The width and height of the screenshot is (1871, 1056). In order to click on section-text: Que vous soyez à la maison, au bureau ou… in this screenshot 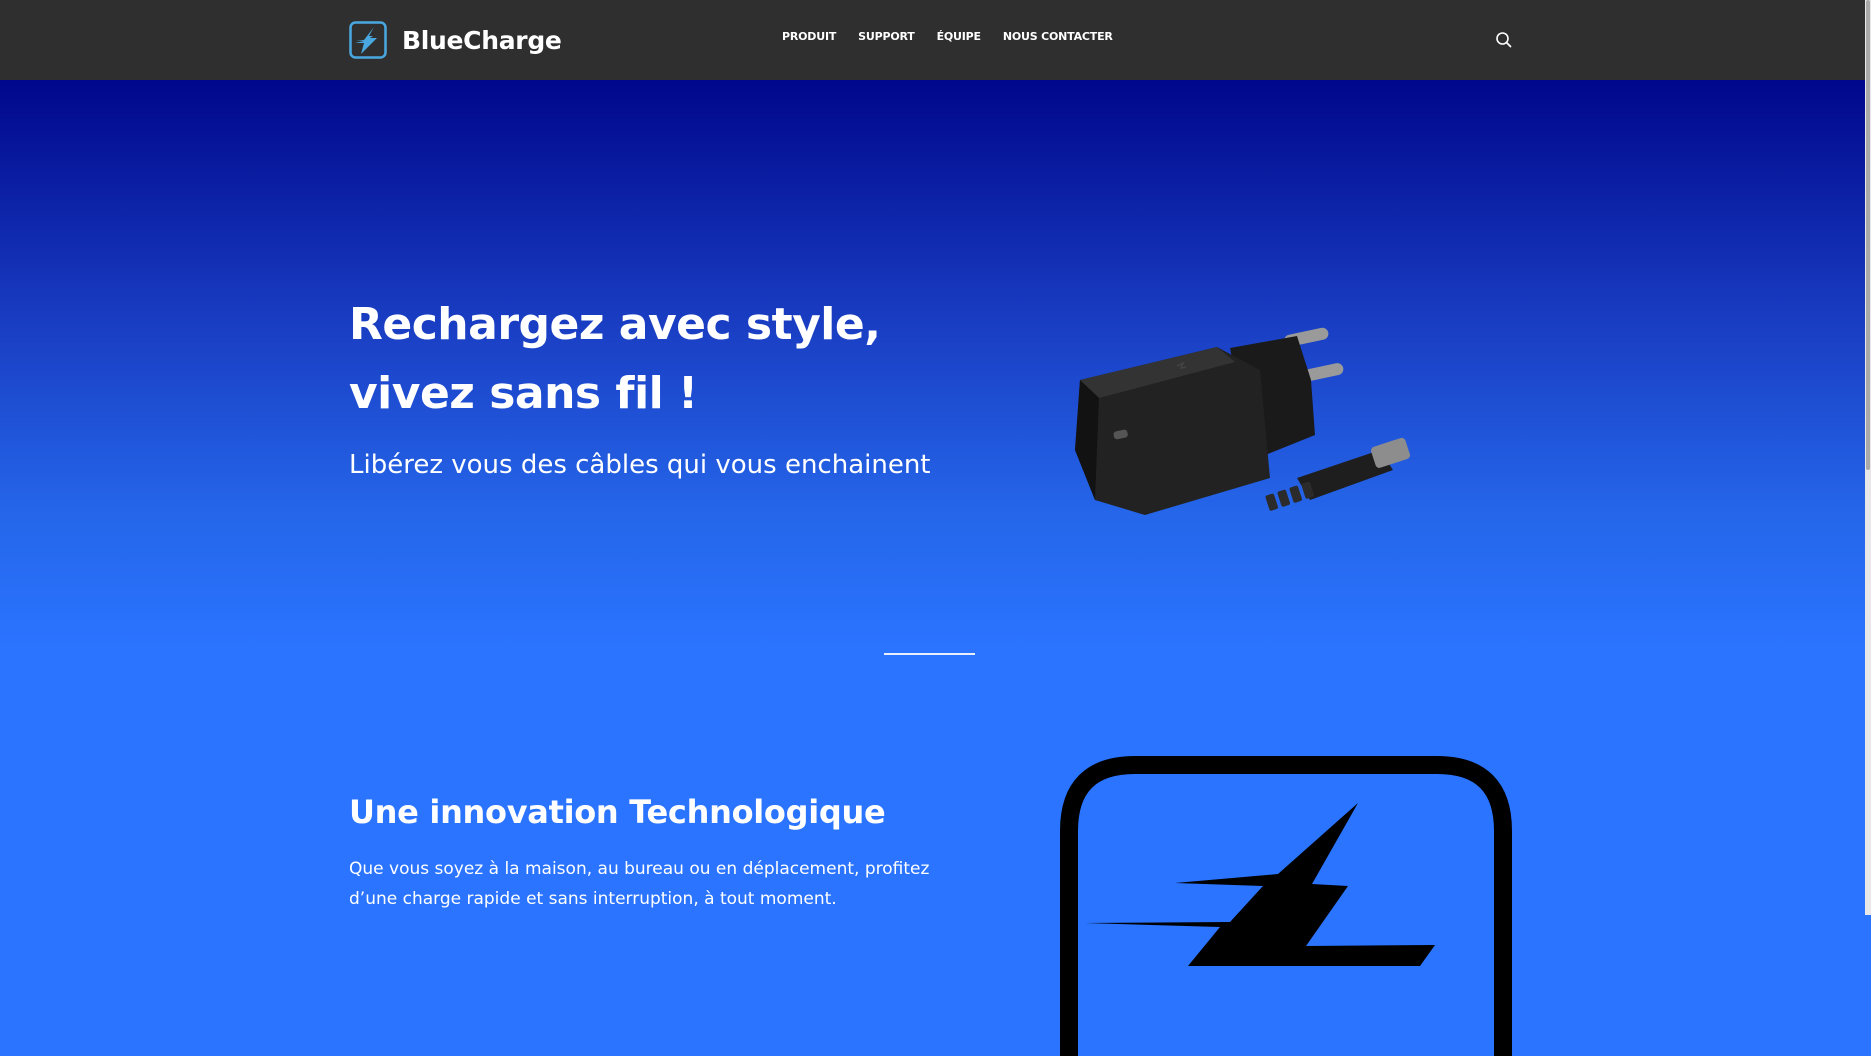, I will do `click(639, 884)`.